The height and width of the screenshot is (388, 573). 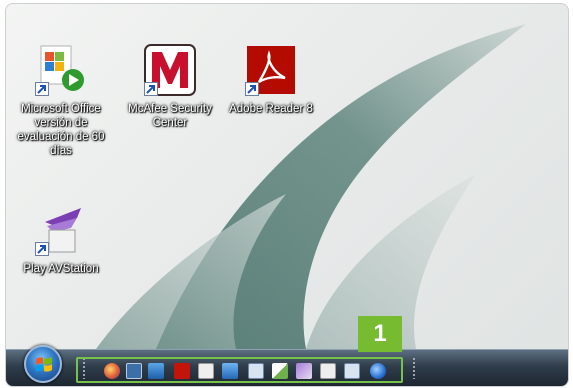 I want to click on network-icon, so click(x=230, y=371).